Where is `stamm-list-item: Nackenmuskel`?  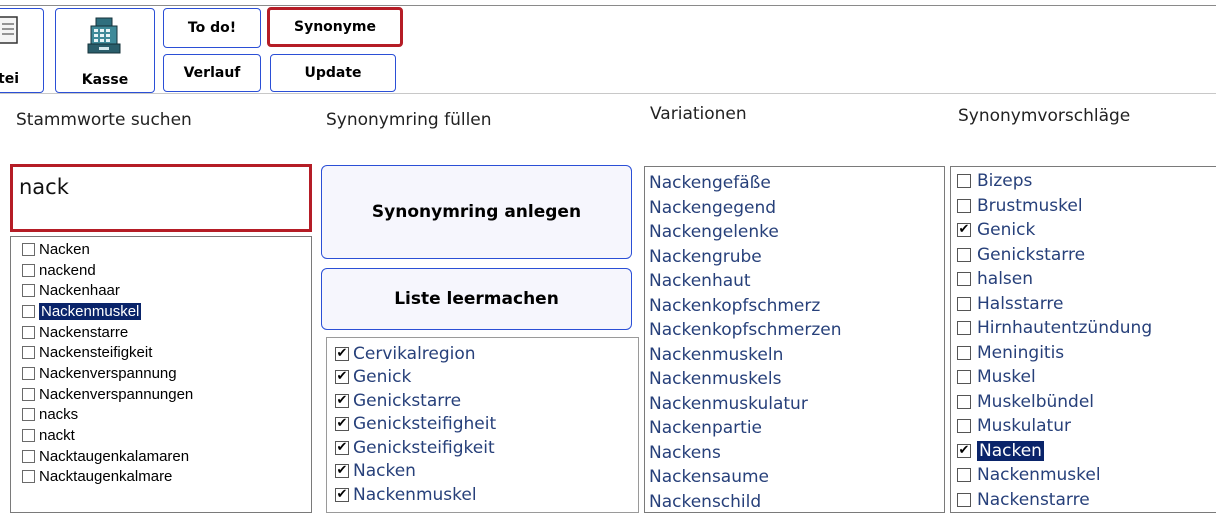 stamm-list-item: Nackenmuskel is located at coordinates (166, 311).